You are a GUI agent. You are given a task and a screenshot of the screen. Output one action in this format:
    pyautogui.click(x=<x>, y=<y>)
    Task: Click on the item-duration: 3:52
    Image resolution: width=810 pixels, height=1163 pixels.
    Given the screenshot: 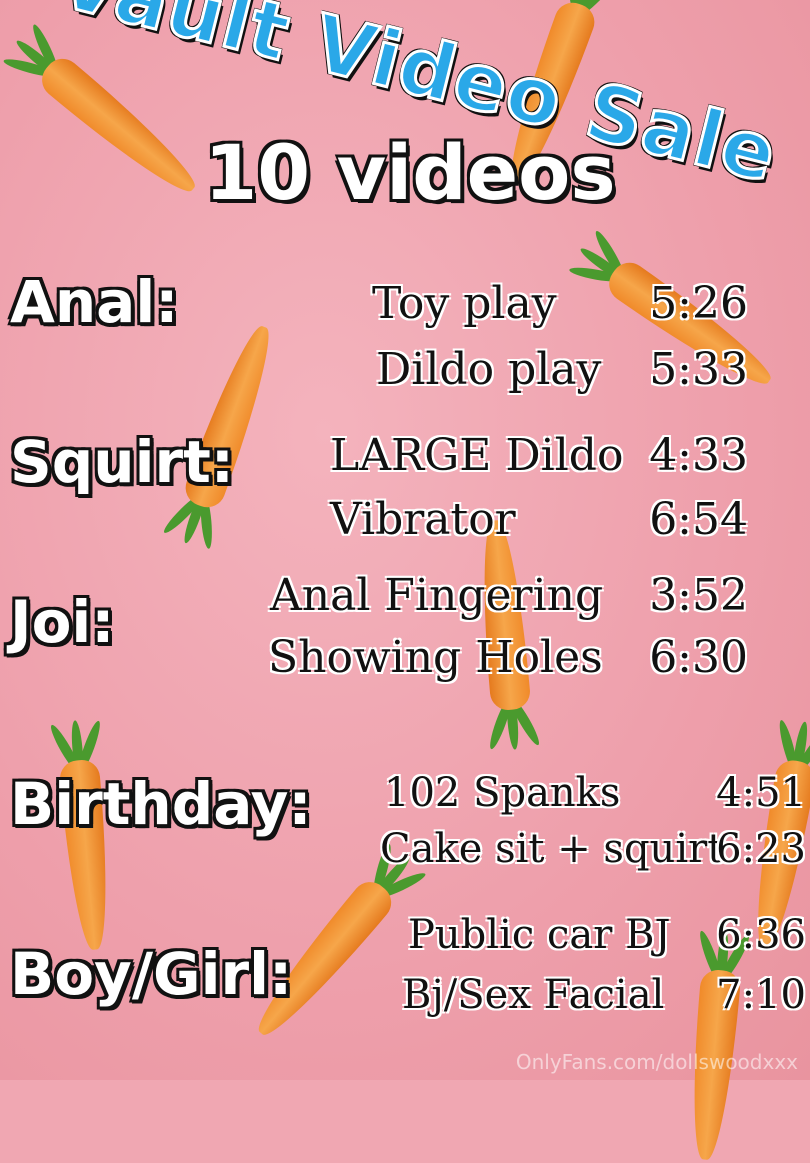 What is the action you would take?
    pyautogui.click(x=698, y=595)
    